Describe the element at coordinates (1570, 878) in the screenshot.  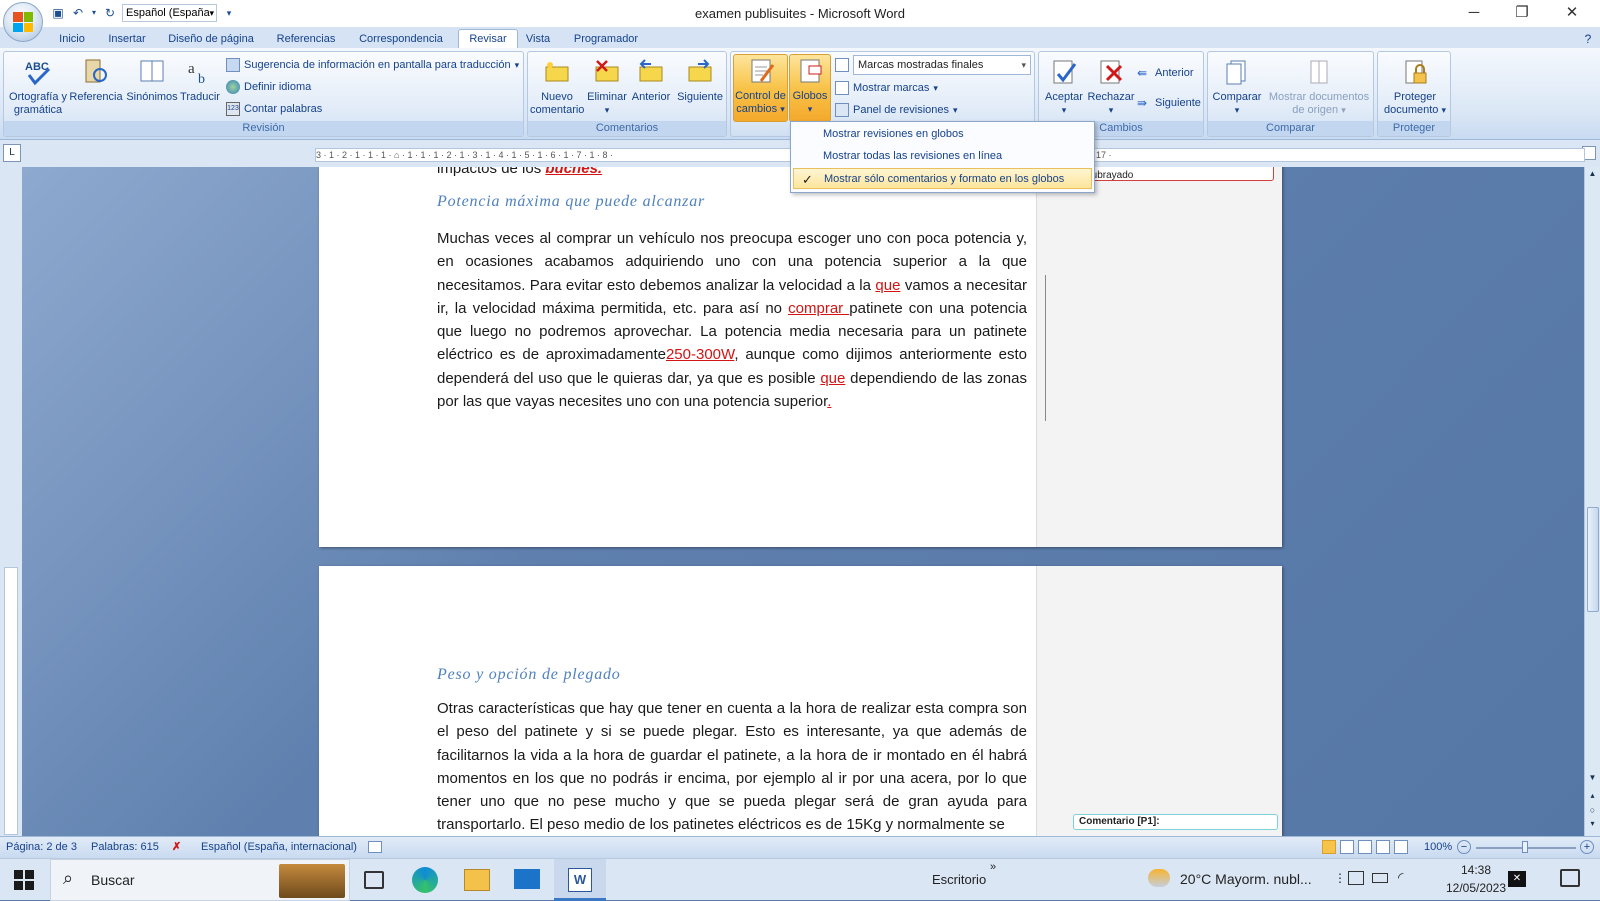
I see `notification-icon` at that location.